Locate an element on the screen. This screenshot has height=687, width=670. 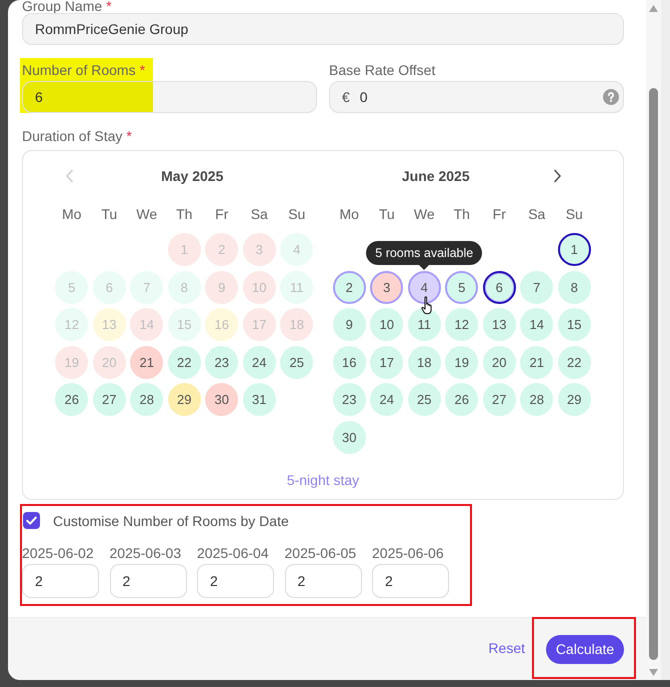
tooltip: 5 rooms available is located at coordinates (424, 255).